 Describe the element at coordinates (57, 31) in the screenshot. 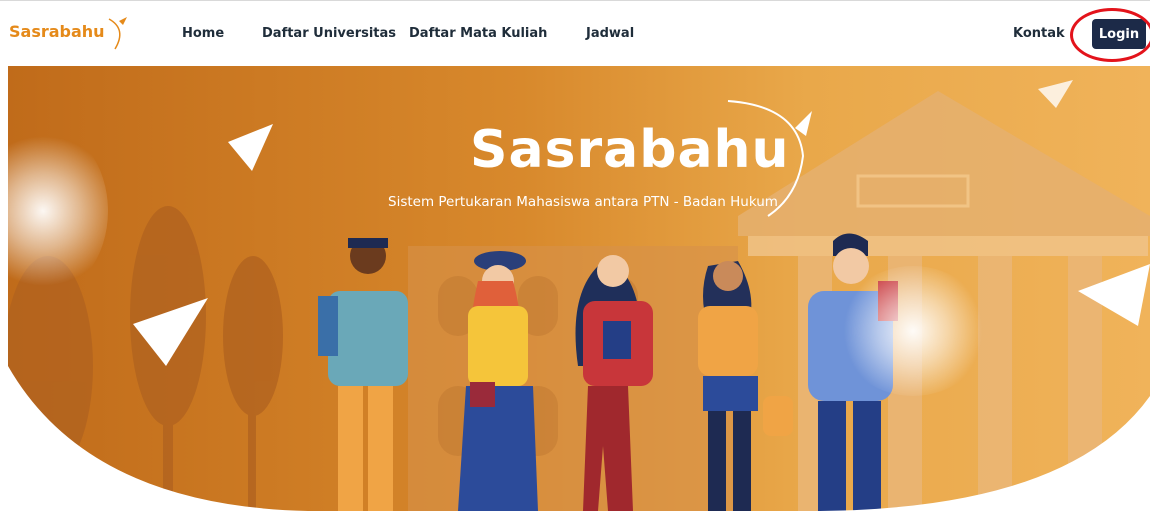

I see `brand-logo: Sasrabahu` at that location.